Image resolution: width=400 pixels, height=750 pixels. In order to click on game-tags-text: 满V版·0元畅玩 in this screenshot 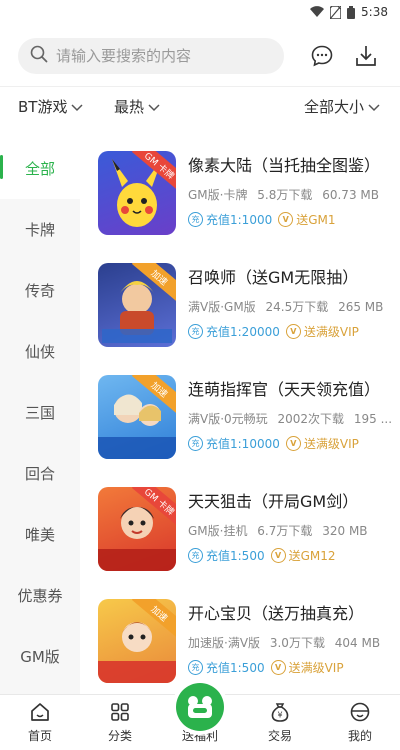, I will do `click(228, 419)`.